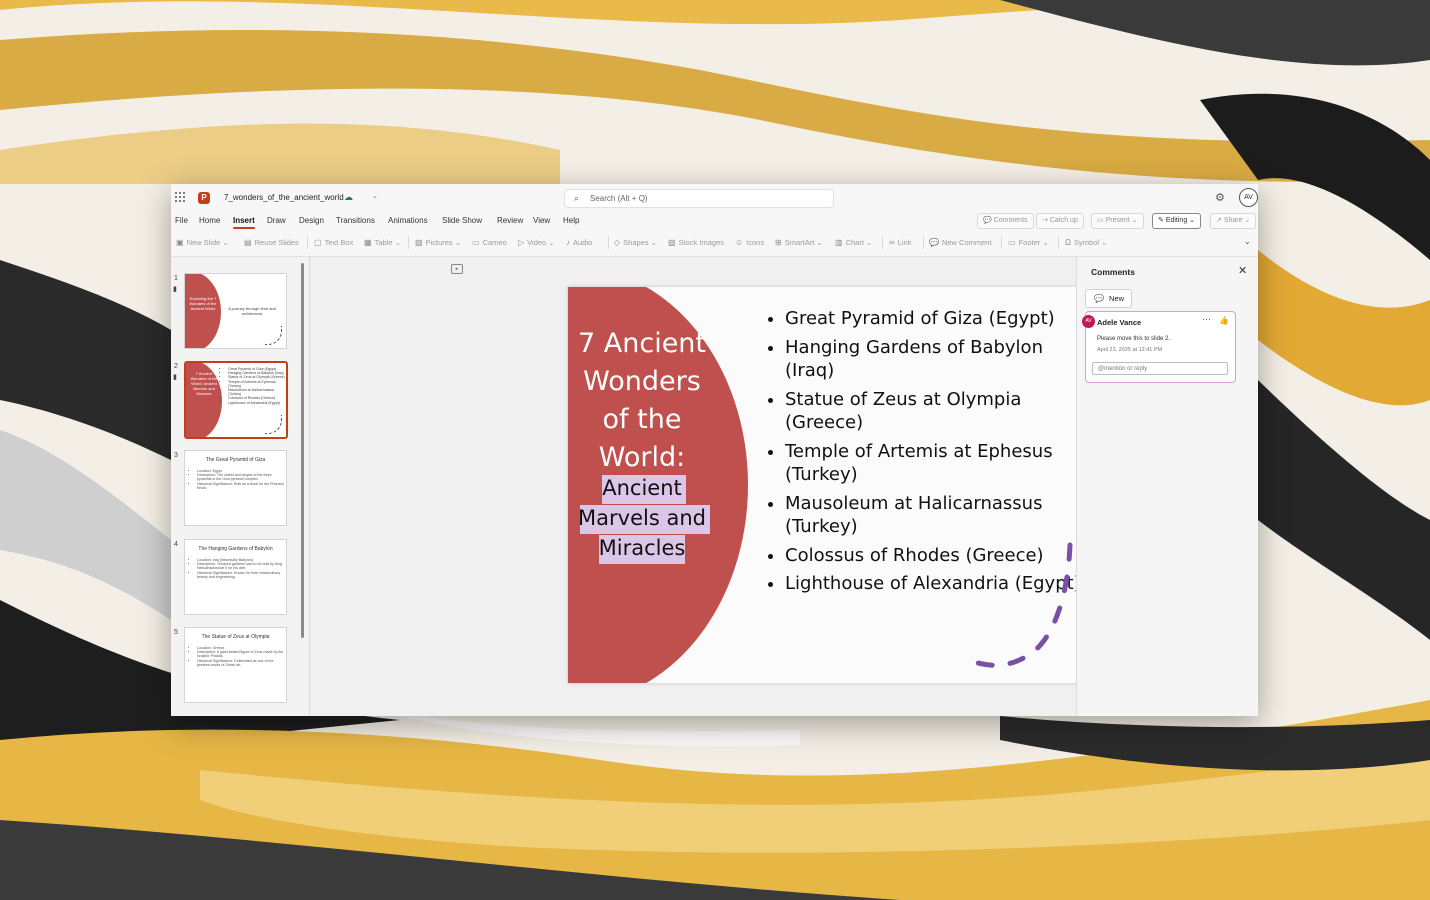 This screenshot has width=1430, height=900. Describe the element at coordinates (375, 196) in the screenshot. I see `chevron-down-icon: ⌄` at that location.